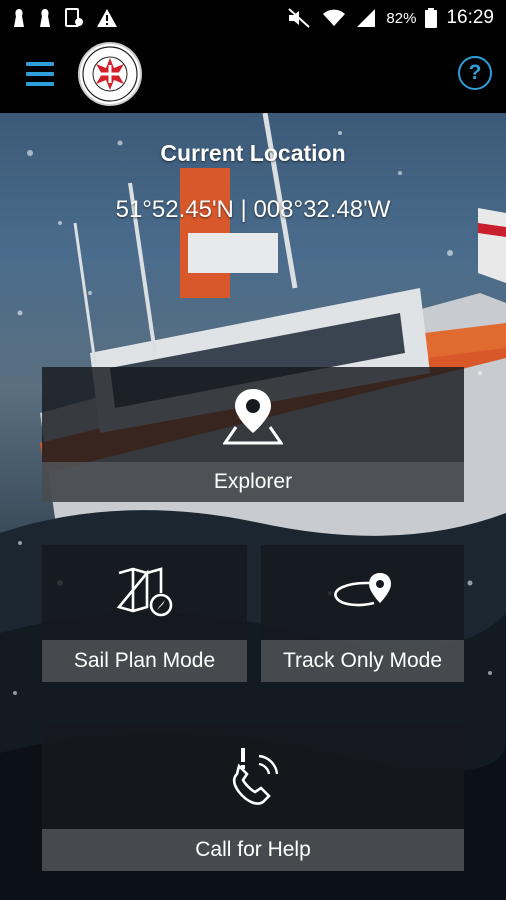 This screenshot has width=506, height=900. Describe the element at coordinates (253, 850) in the screenshot. I see `call-for-help-label: Call for Help` at that location.